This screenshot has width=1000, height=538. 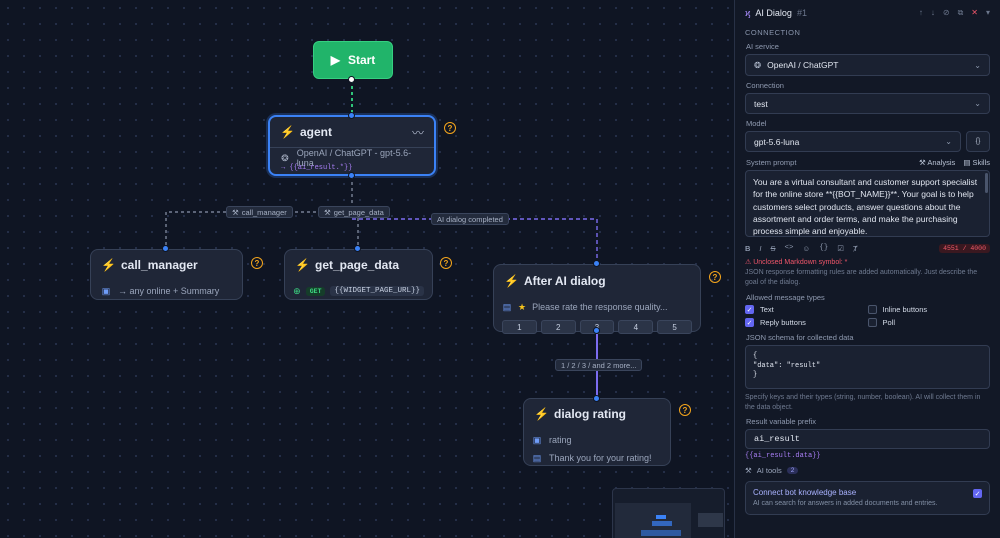 I want to click on edge-label-call-manager: ⚒ call_manager, so click(x=259, y=212).